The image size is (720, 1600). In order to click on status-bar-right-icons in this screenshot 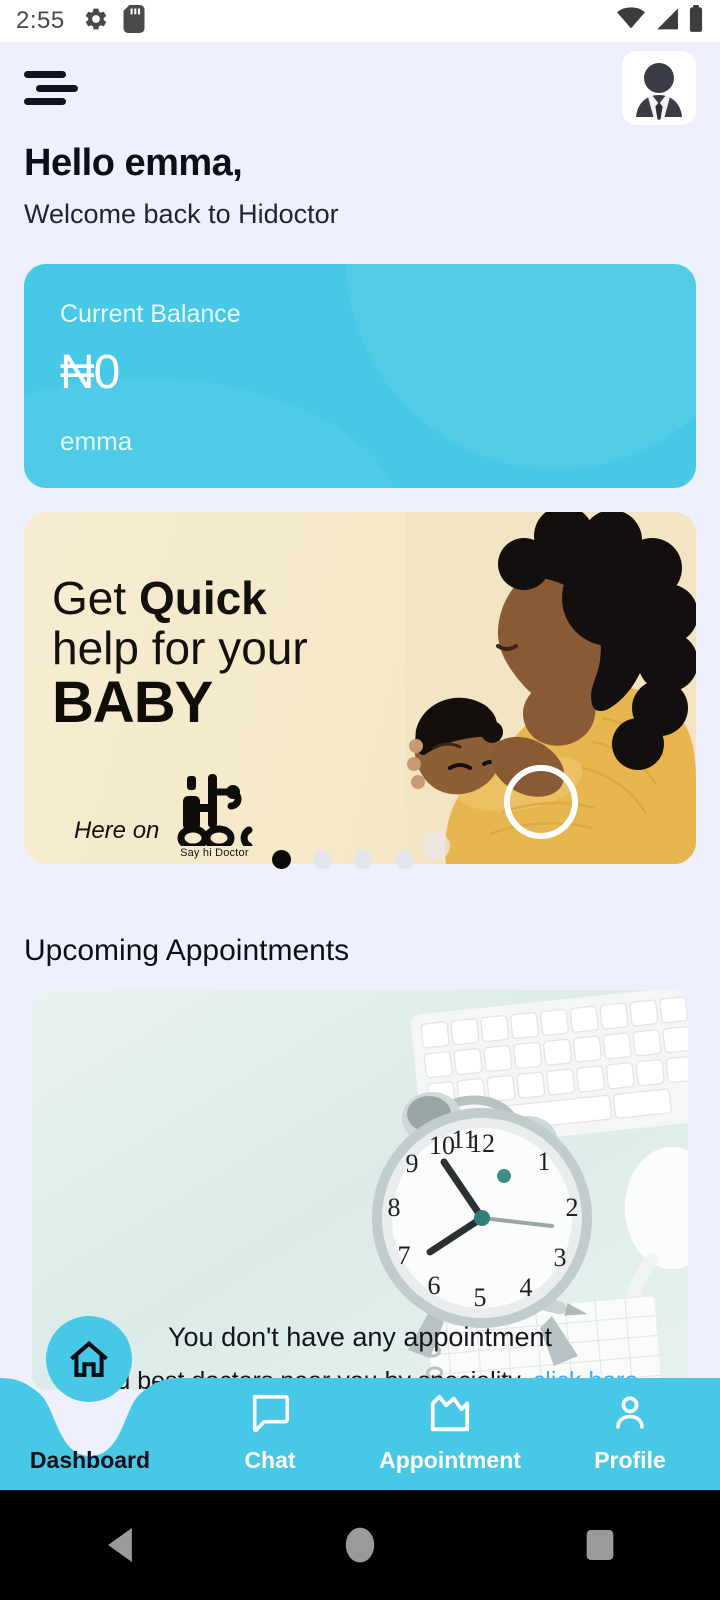, I will do `click(660, 21)`.